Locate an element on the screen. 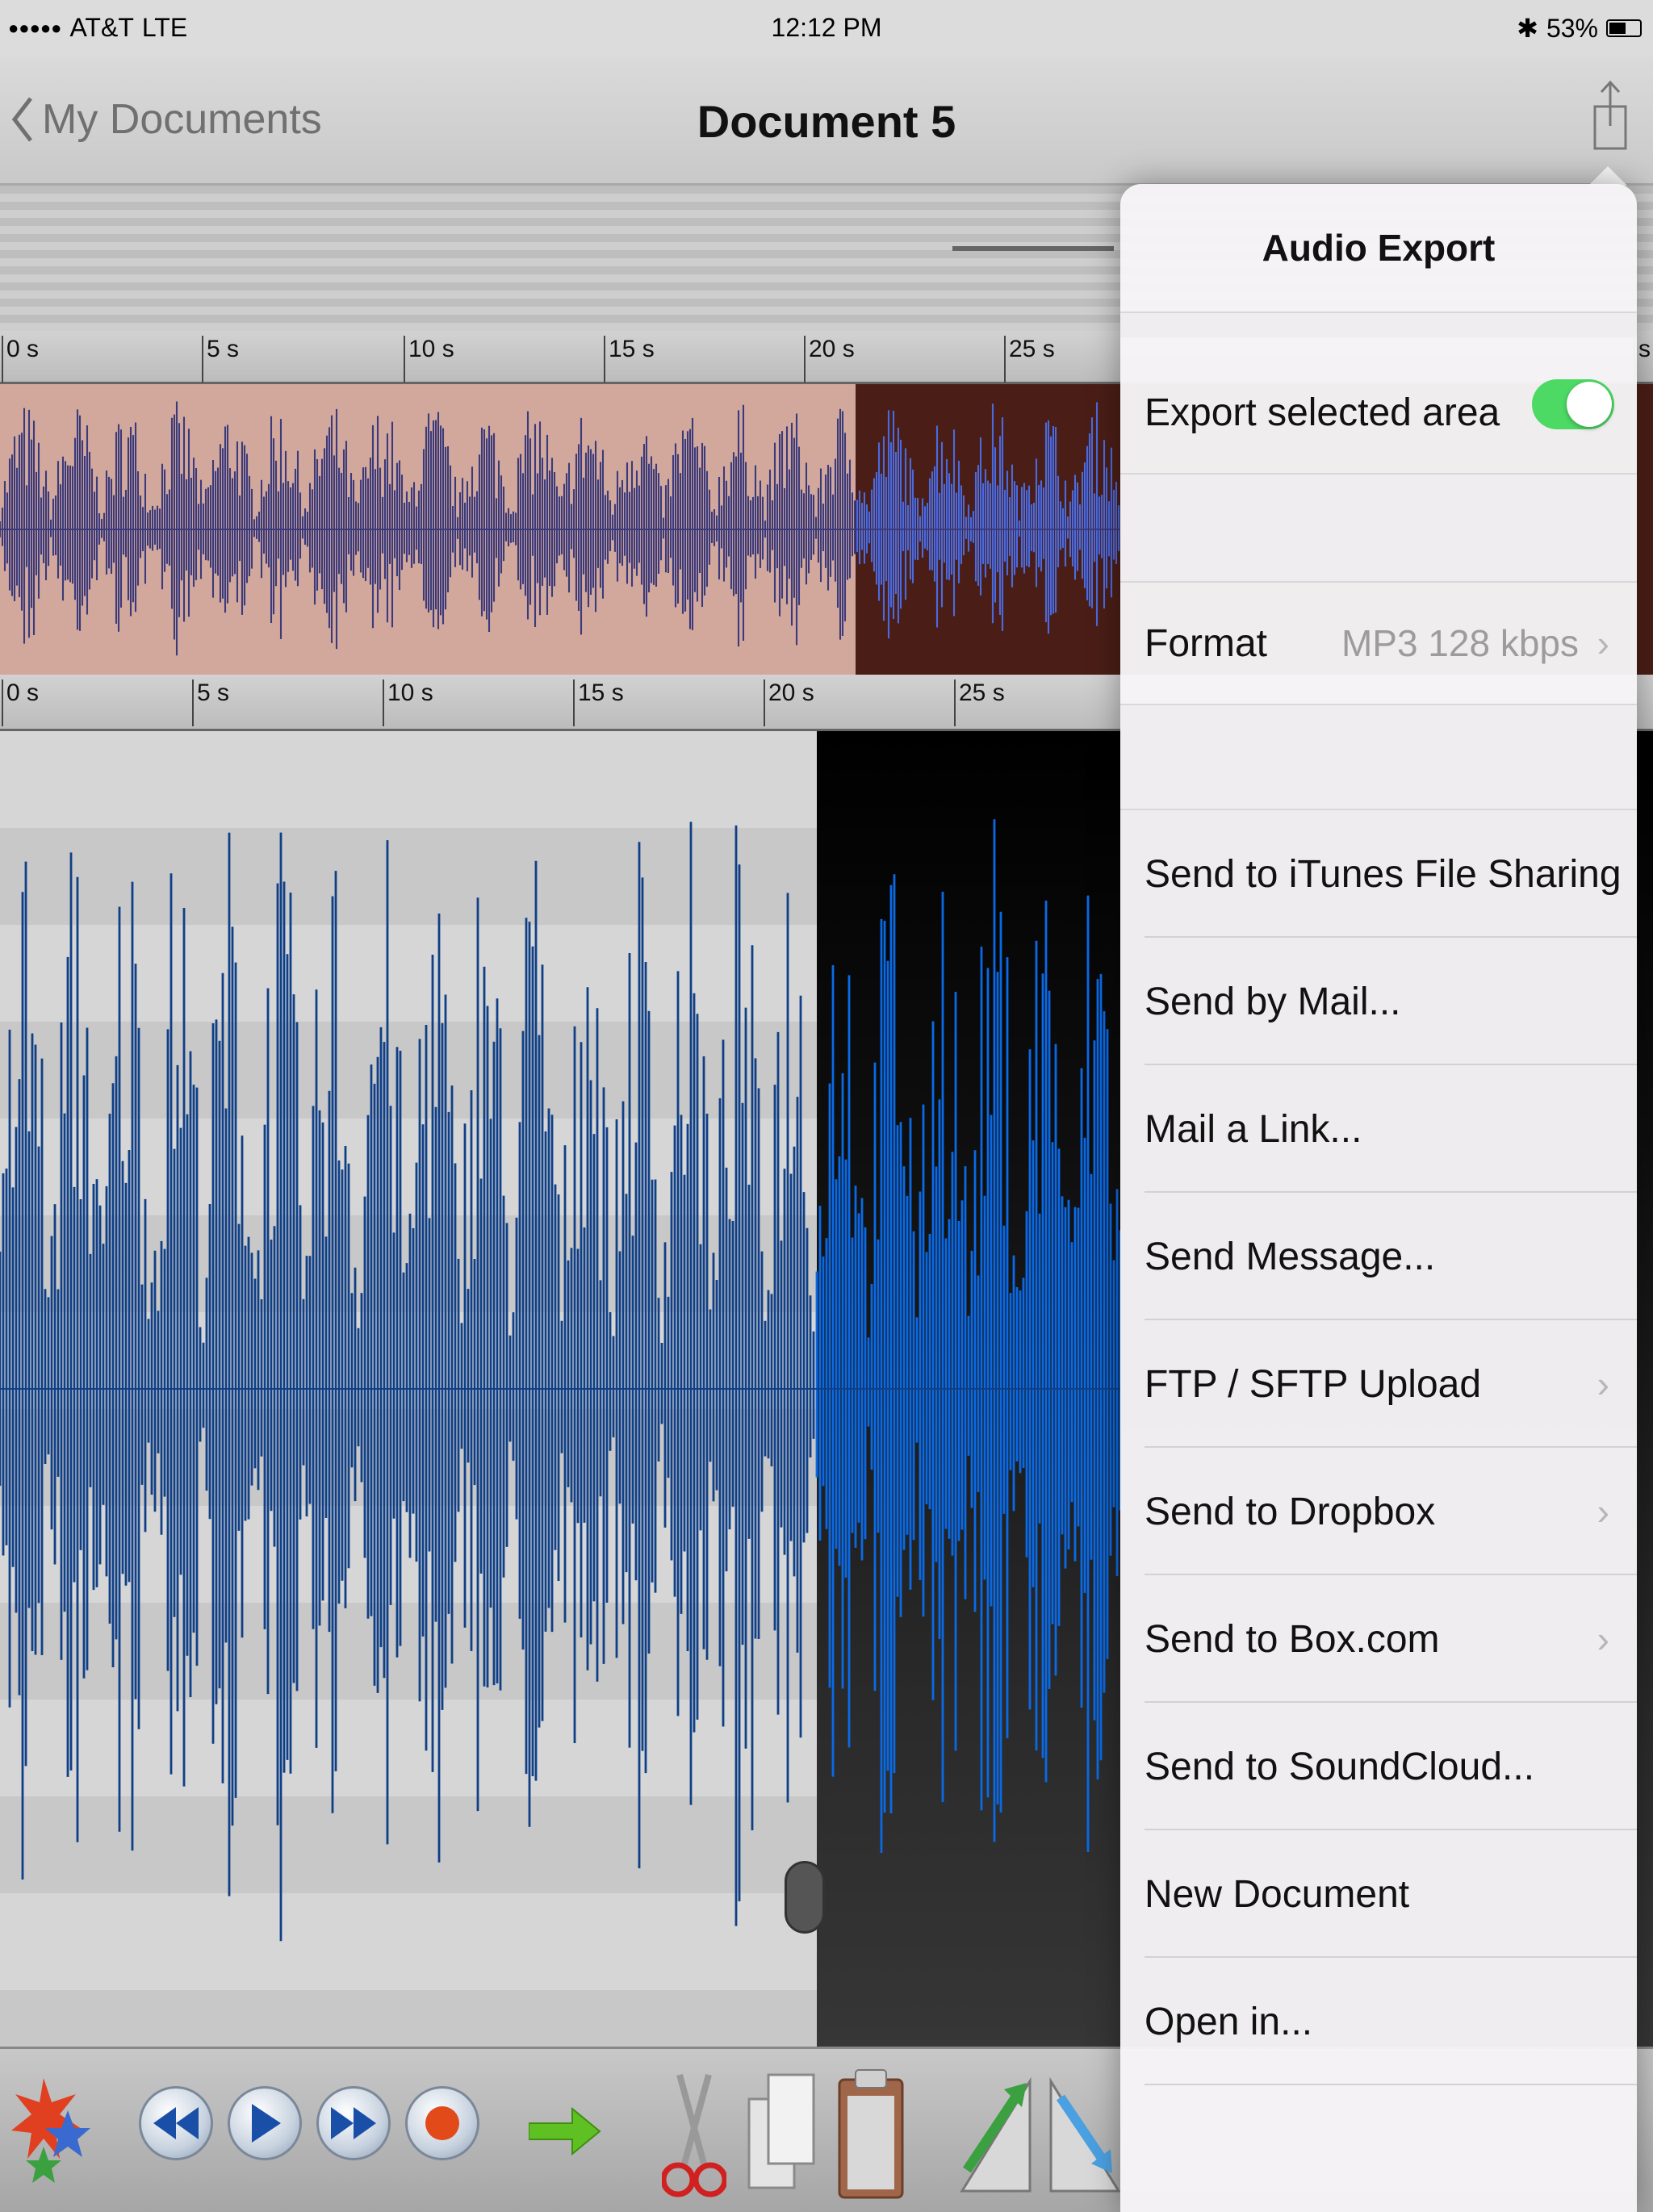  page-title: Document 5 is located at coordinates (826, 122).